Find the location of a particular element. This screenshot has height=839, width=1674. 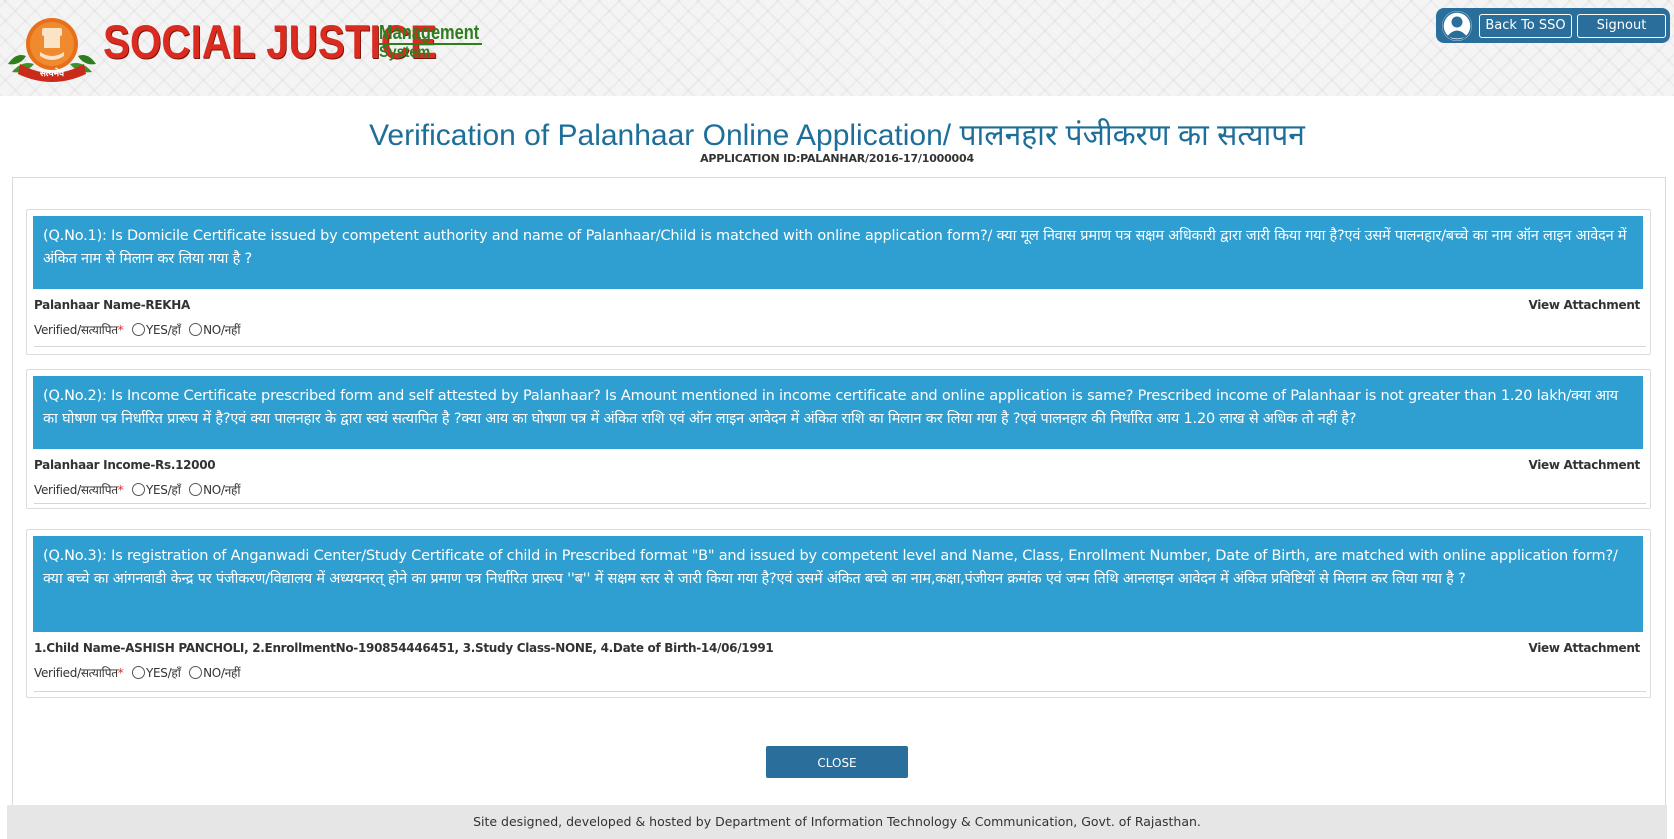

user-avatar-icon is located at coordinates (1457, 26).